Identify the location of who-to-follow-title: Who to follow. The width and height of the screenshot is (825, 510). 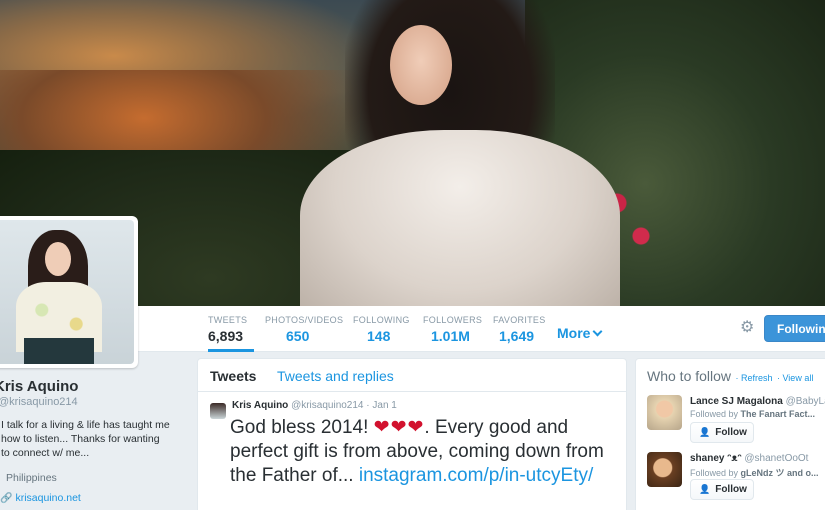
(689, 376).